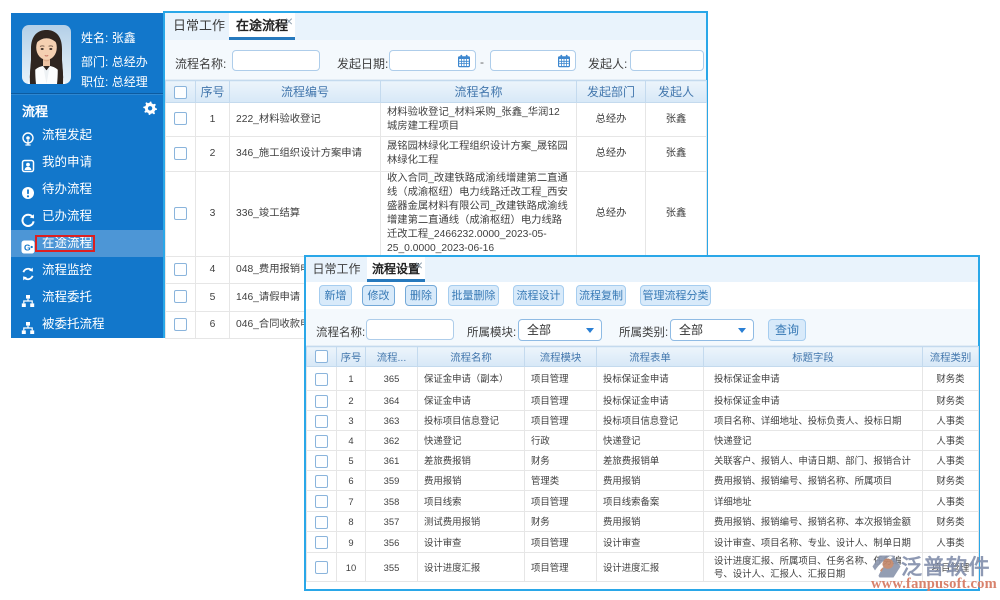 This screenshot has width=1000, height=600. I want to click on add-button: 新增, so click(335, 295).